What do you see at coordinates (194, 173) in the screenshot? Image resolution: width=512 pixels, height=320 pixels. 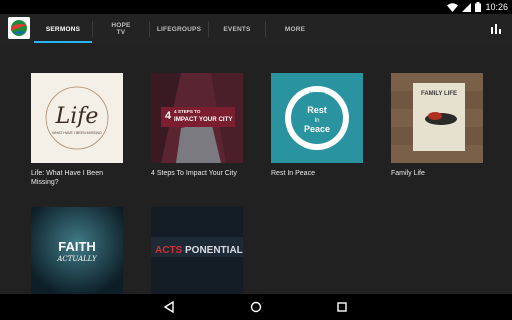 I see `sermon-title: 4 Steps To Impact Your City` at bounding box center [194, 173].